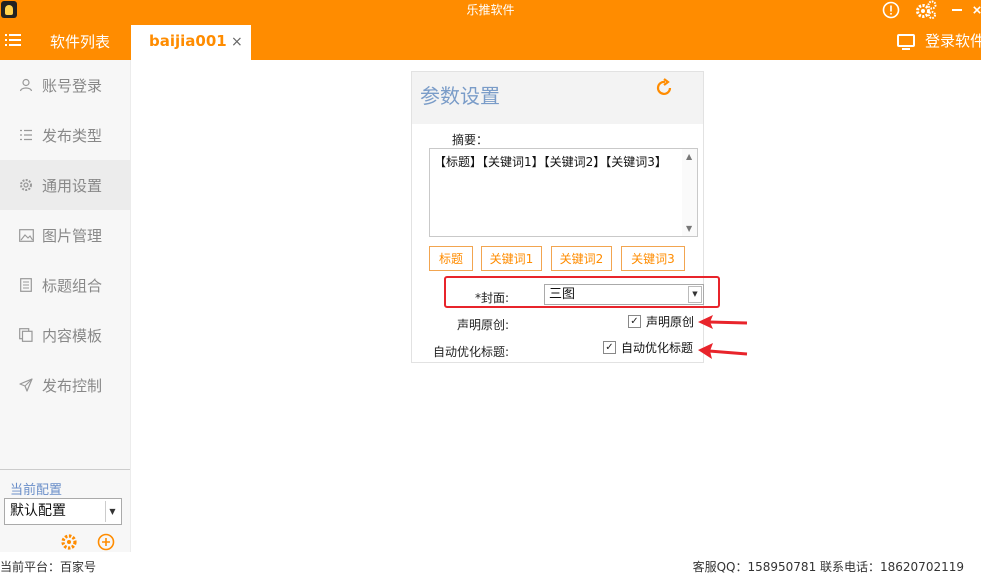 The width and height of the screenshot is (981, 574). I want to click on sidebar-item-label: 通用设置, so click(72, 185).